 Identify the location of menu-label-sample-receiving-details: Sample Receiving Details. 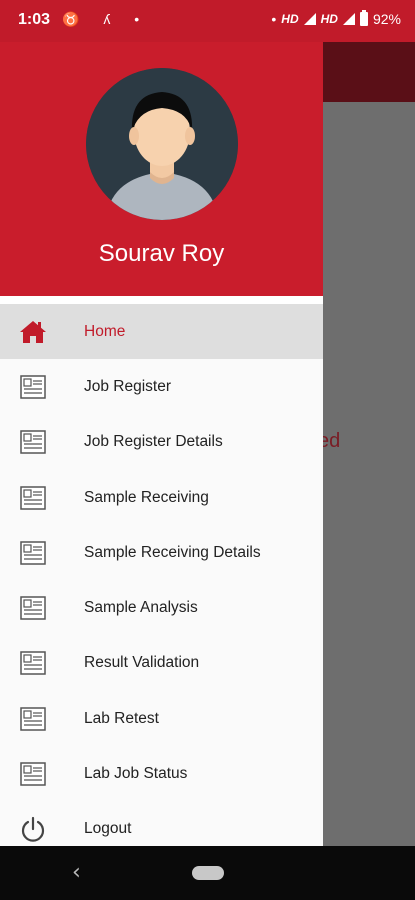
(172, 552).